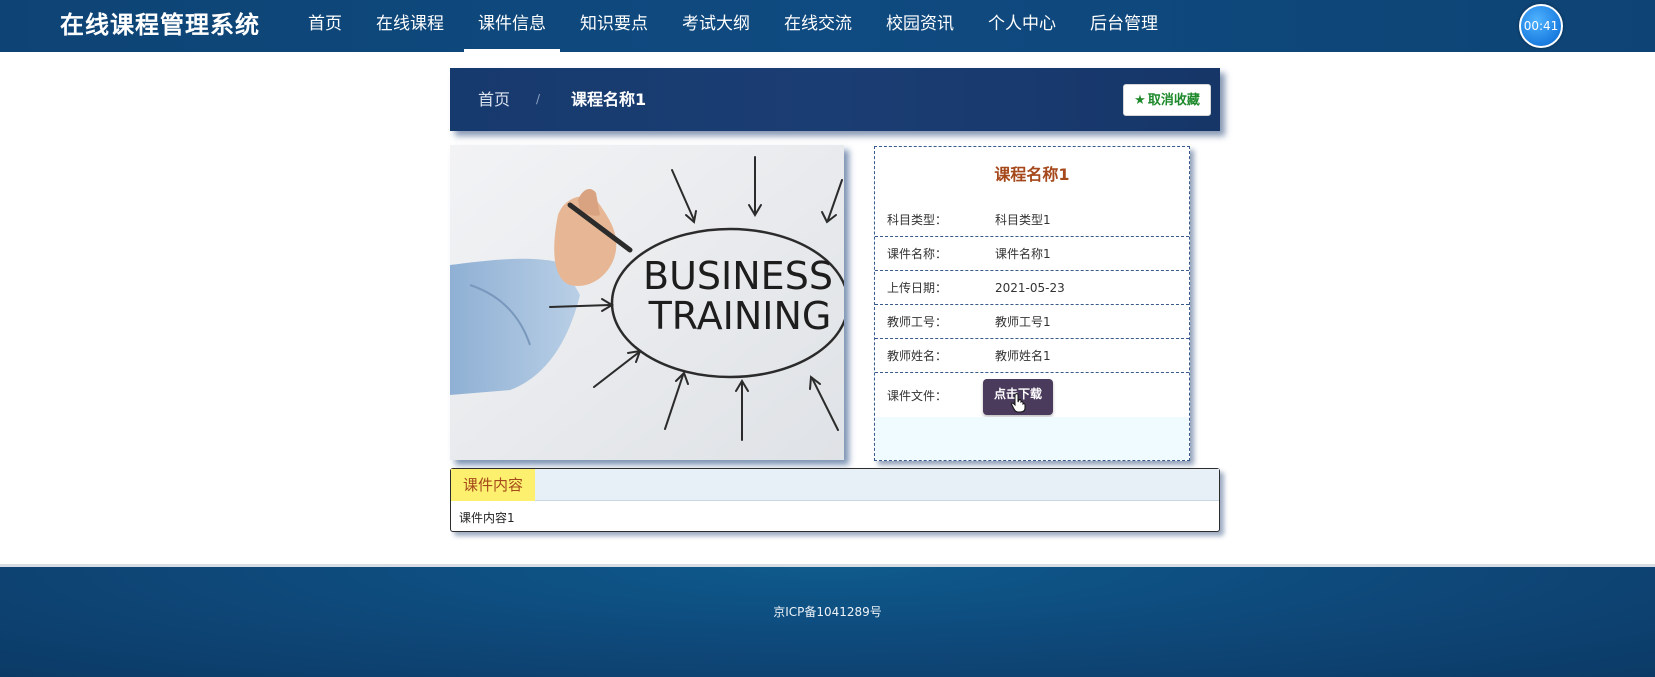  What do you see at coordinates (1023, 322) in the screenshot?
I see `detail-value: 教师工号1` at bounding box center [1023, 322].